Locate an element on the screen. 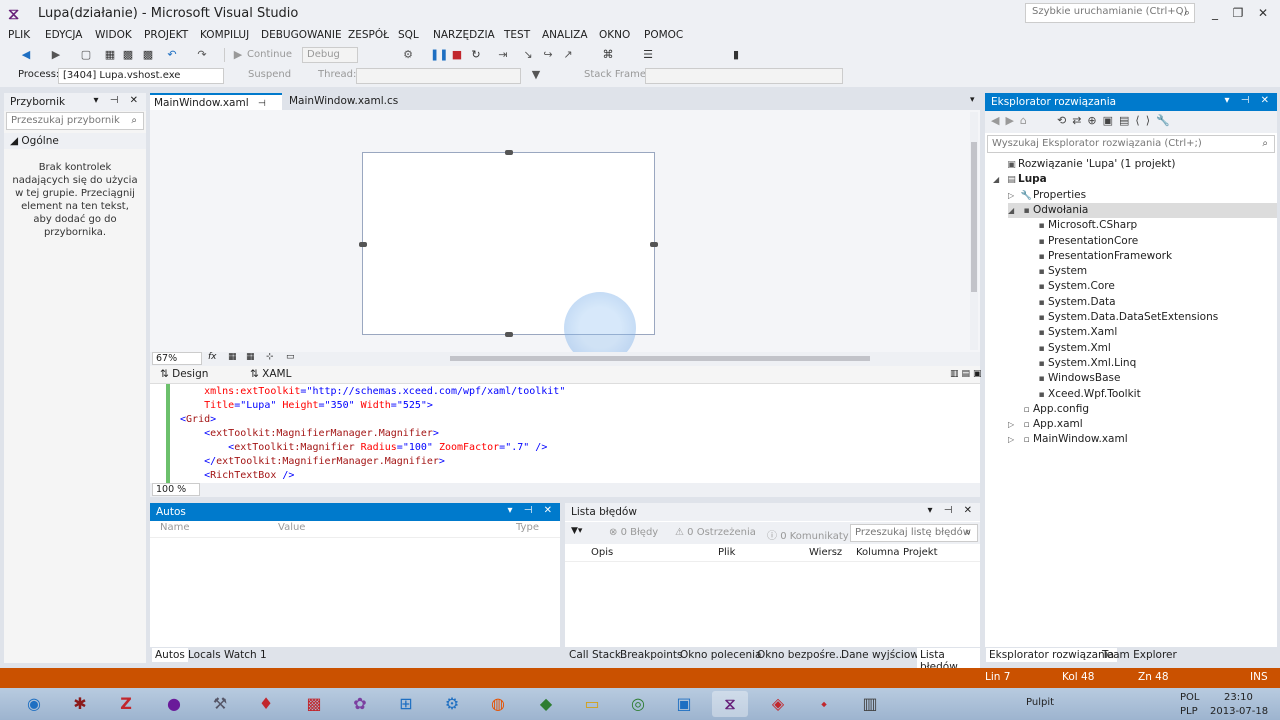 The width and height of the screenshot is (1280, 720). keyboard-layout: PLP is located at coordinates (1189, 711).